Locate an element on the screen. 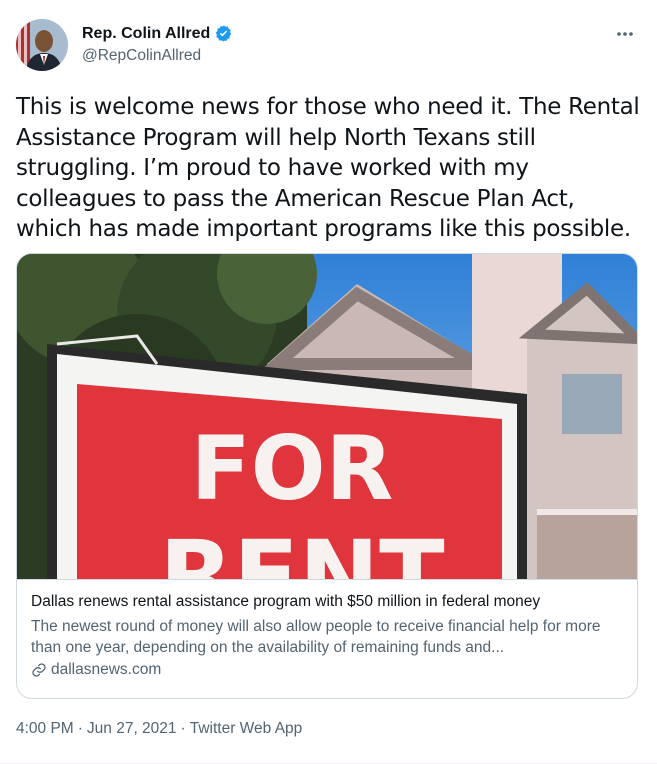 The image size is (657, 764). tweet-time: 4:00 PM is located at coordinates (45, 729).